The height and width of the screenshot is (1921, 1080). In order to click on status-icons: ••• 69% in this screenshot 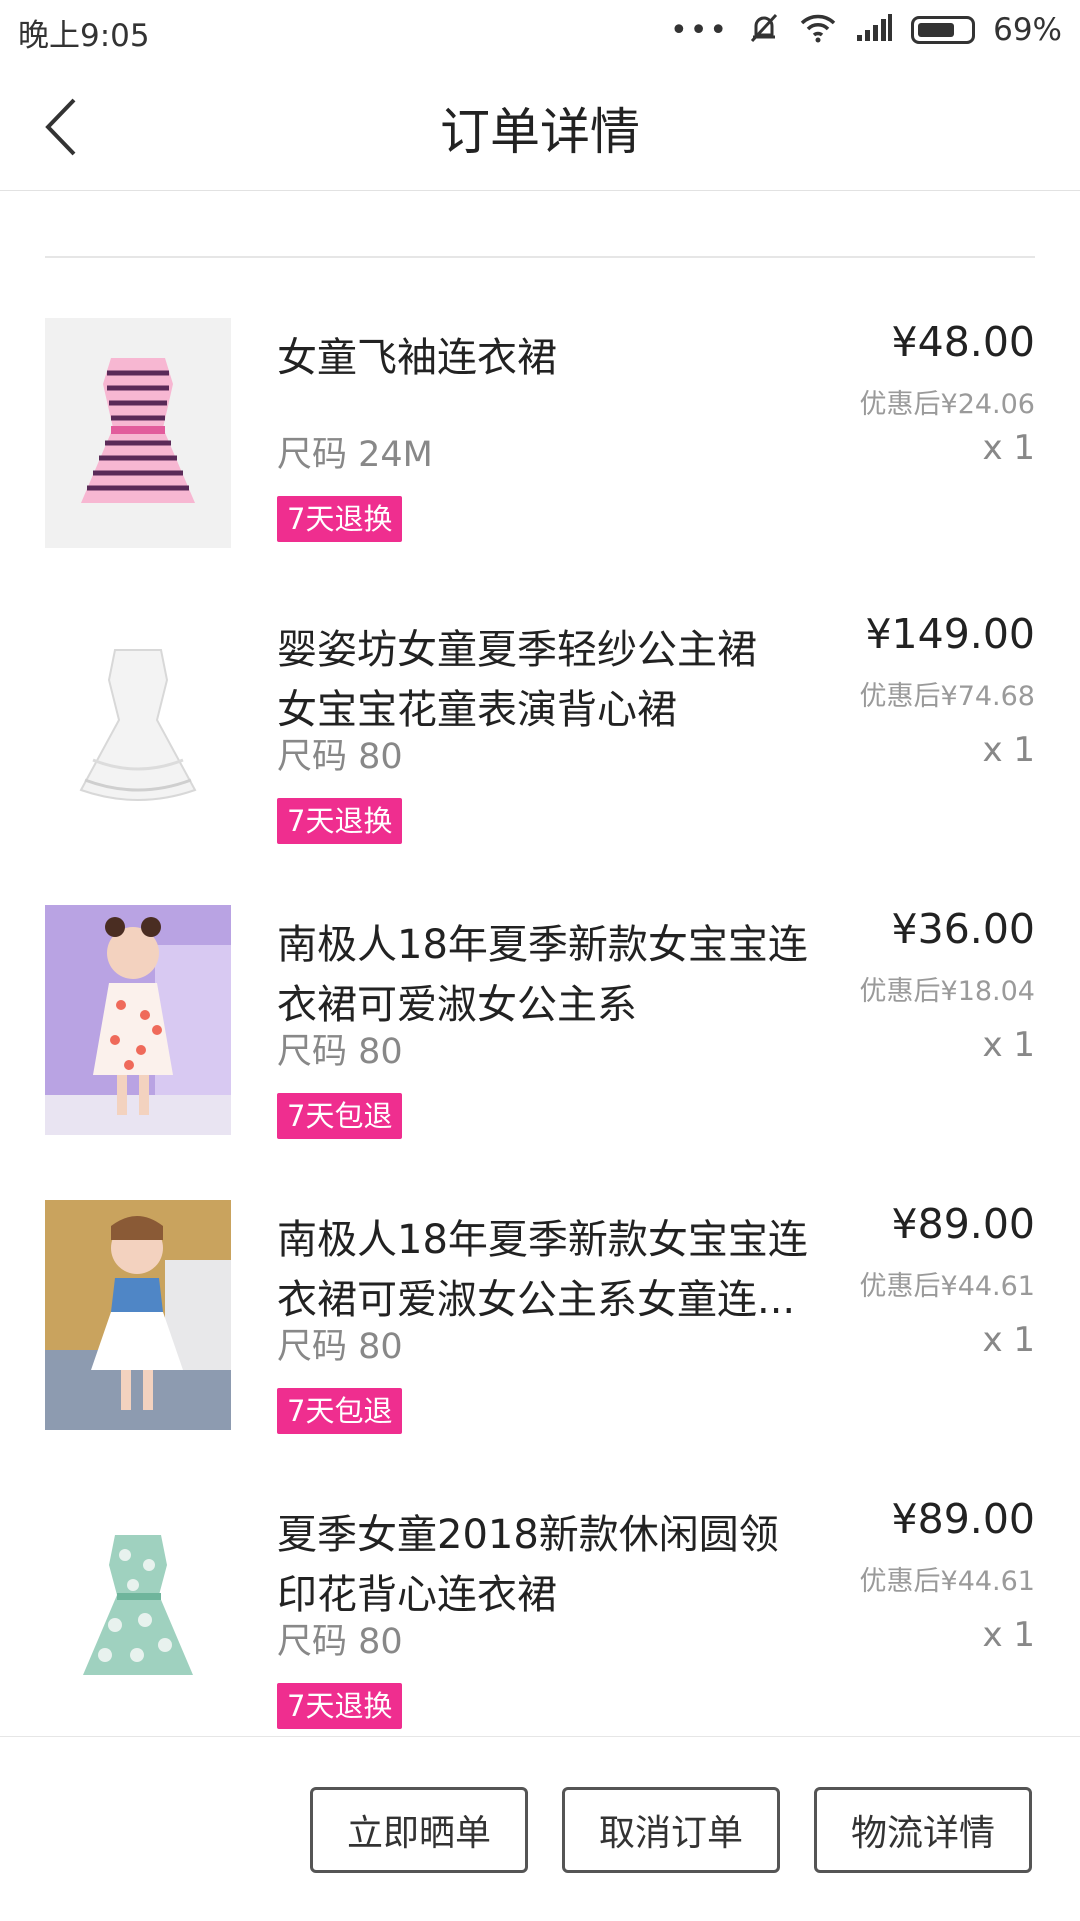, I will do `click(866, 30)`.